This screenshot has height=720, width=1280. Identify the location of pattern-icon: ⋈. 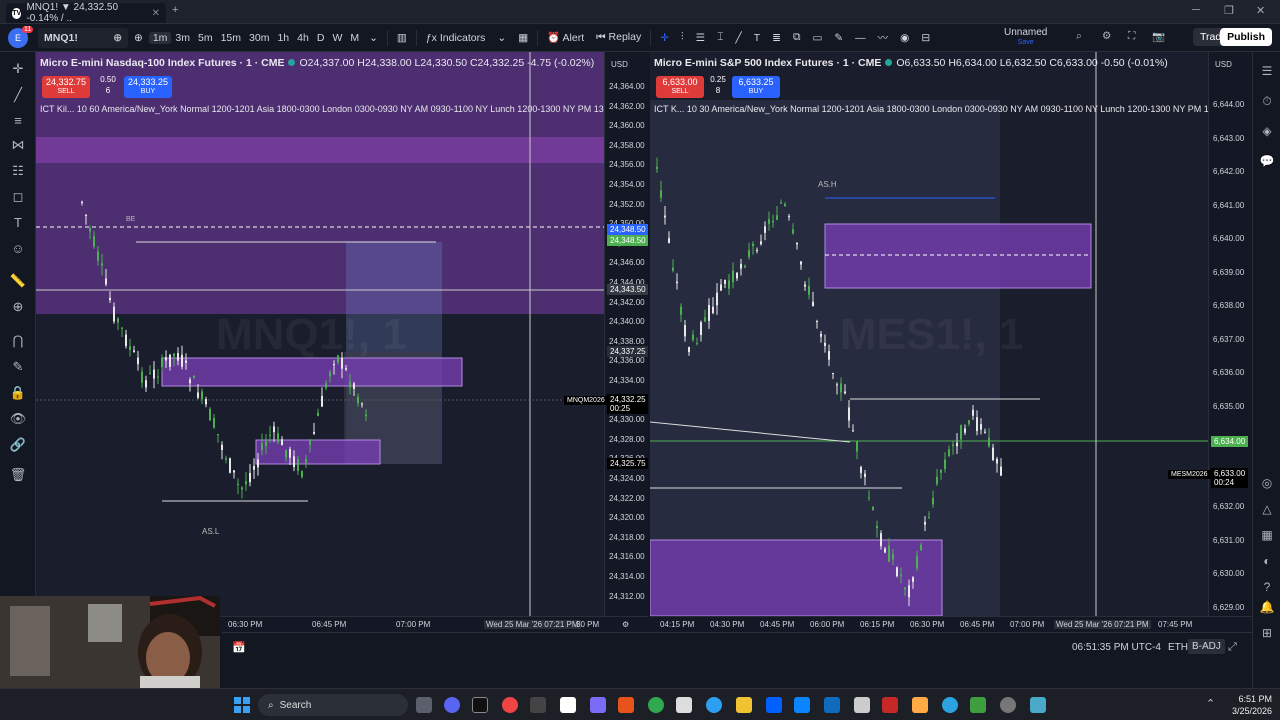
(18, 145).